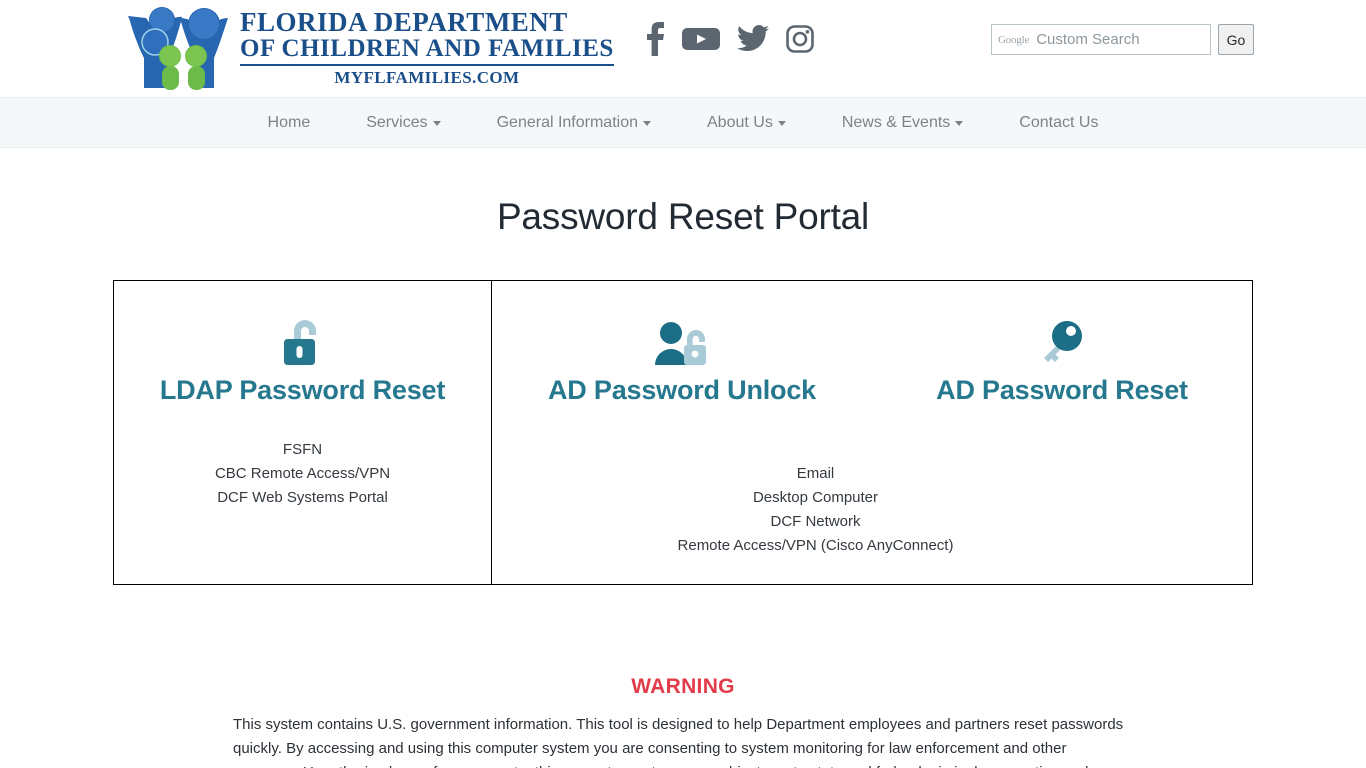  What do you see at coordinates (302, 390) in the screenshot?
I see `card-title-ldap: LDAP Password Reset` at bounding box center [302, 390].